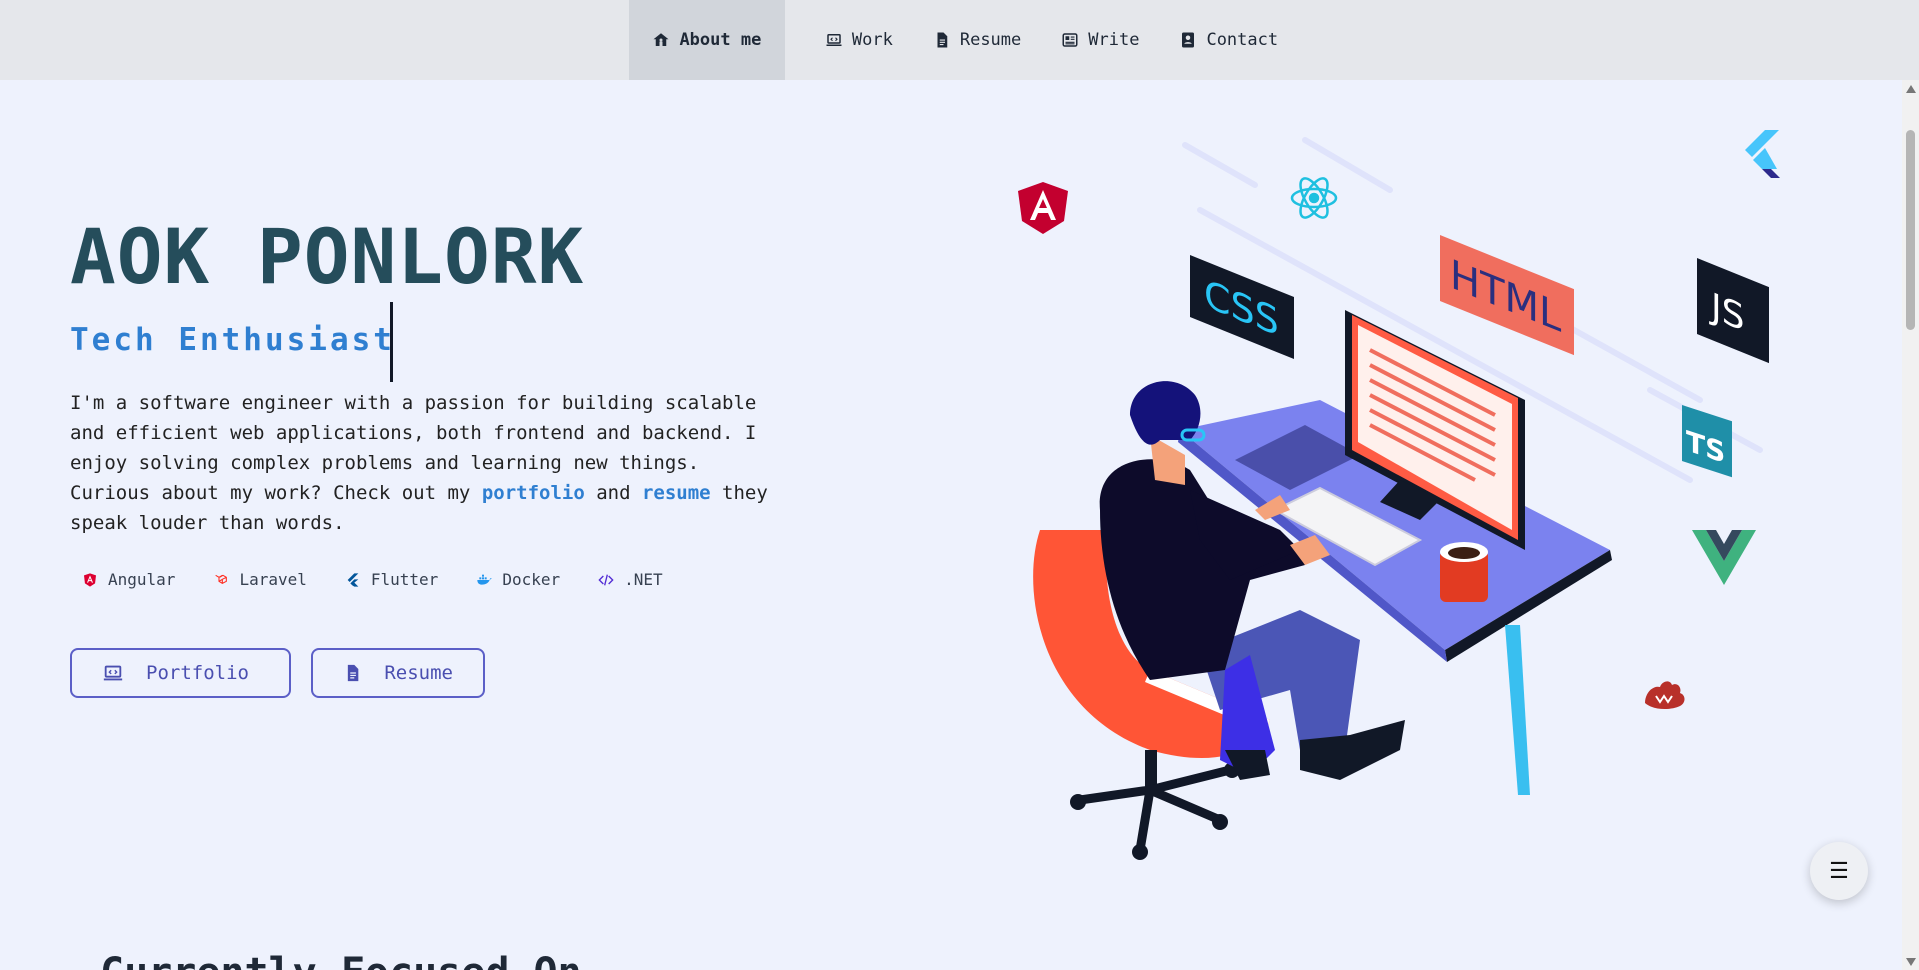 The image size is (1919, 970). I want to click on tech-item-docker: Docker, so click(518, 579).